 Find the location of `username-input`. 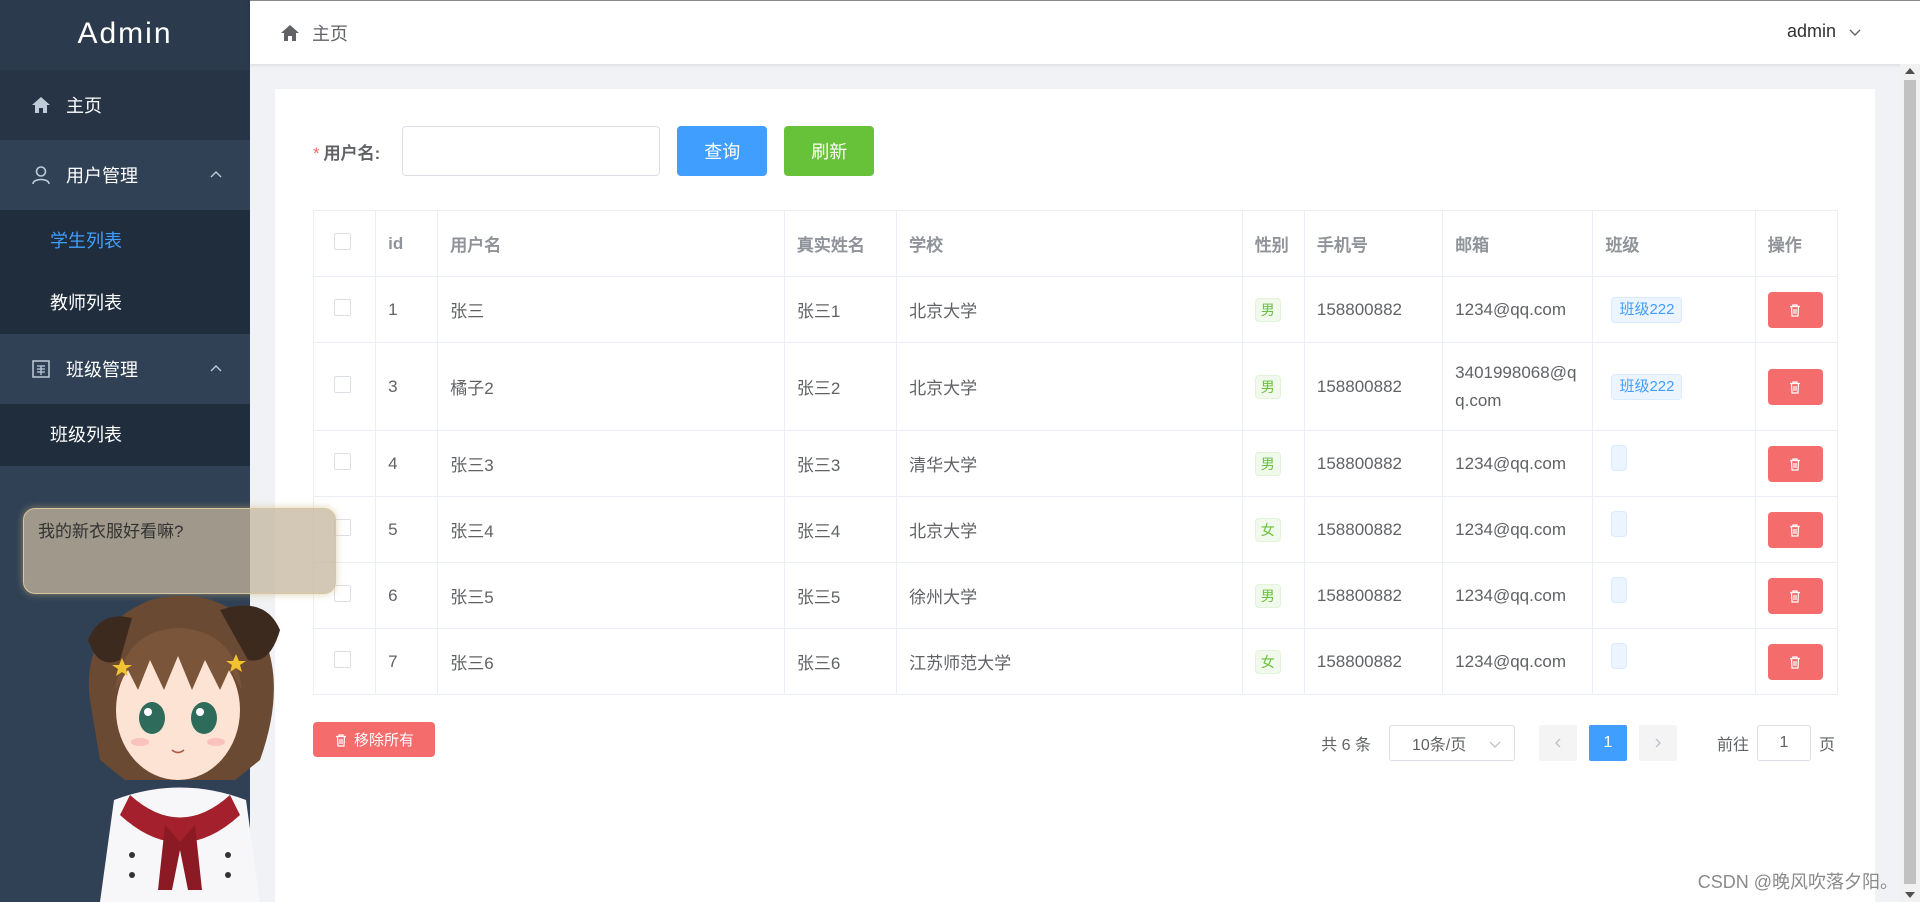

username-input is located at coordinates (531, 151).